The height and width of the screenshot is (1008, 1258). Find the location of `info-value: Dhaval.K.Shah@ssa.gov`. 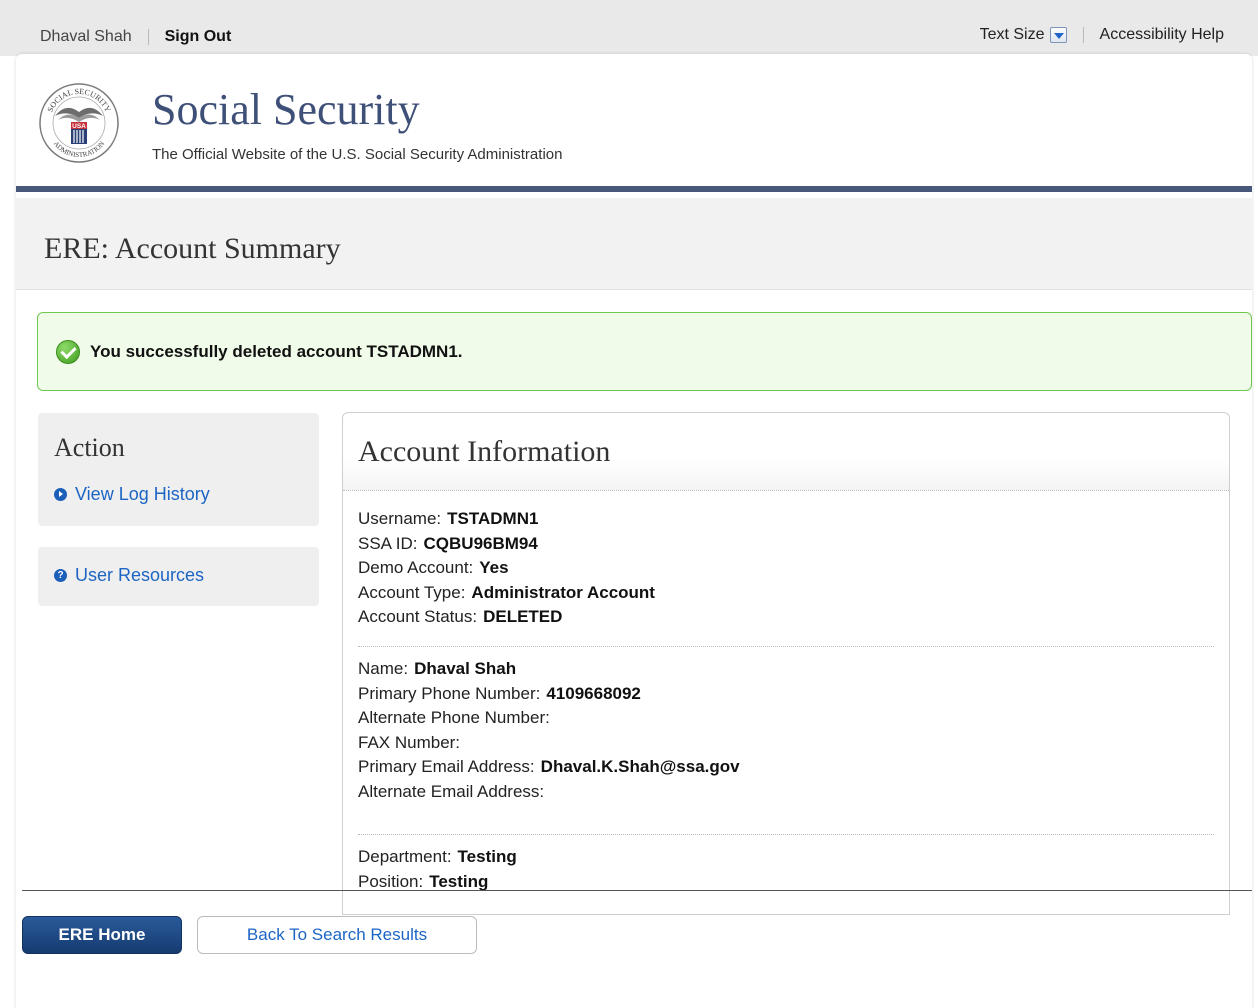

info-value: Dhaval.K.Shah@ssa.gov is located at coordinates (640, 766).